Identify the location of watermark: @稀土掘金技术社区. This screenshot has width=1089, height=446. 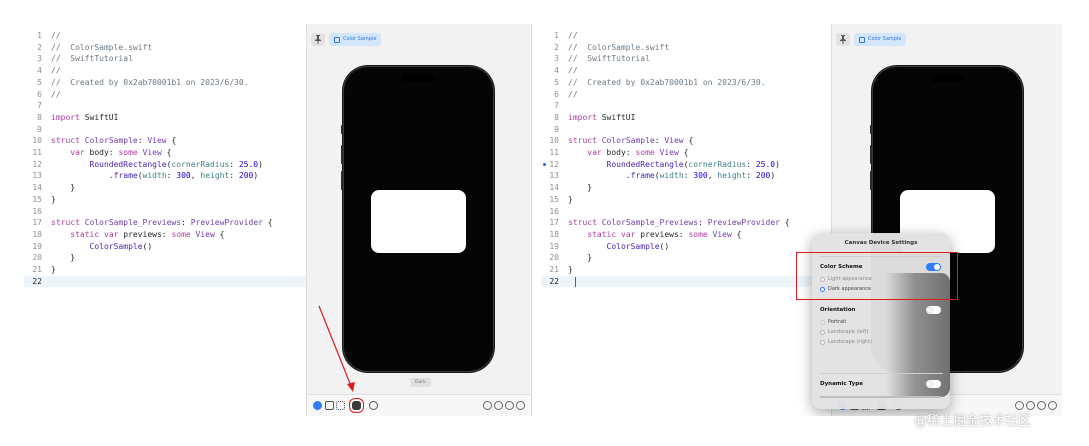
(973, 421).